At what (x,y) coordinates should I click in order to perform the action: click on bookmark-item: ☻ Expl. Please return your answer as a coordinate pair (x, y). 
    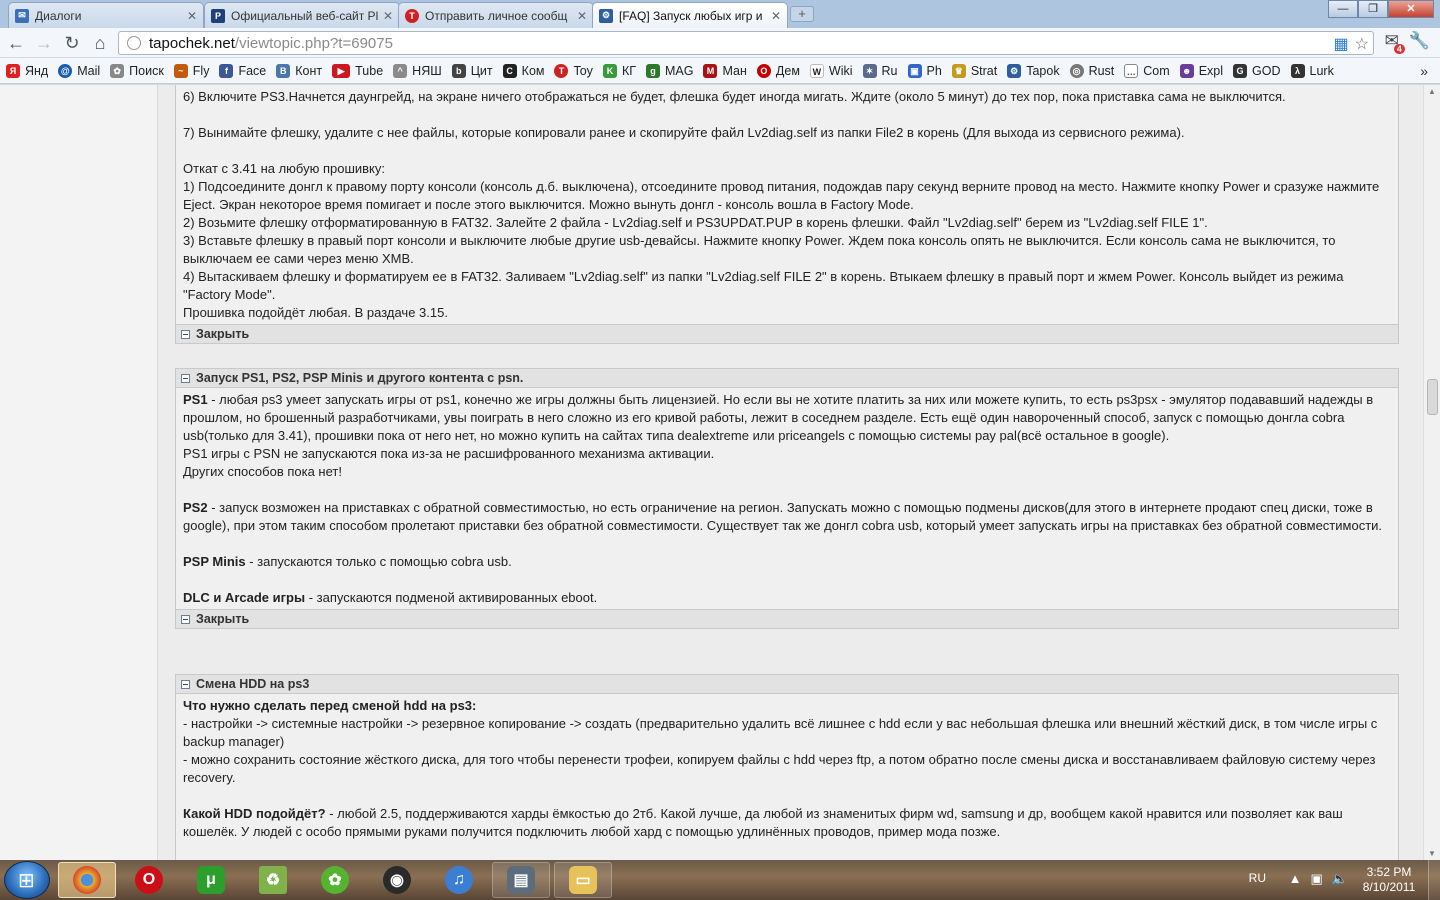
    Looking at the image, I should click on (1201, 70).